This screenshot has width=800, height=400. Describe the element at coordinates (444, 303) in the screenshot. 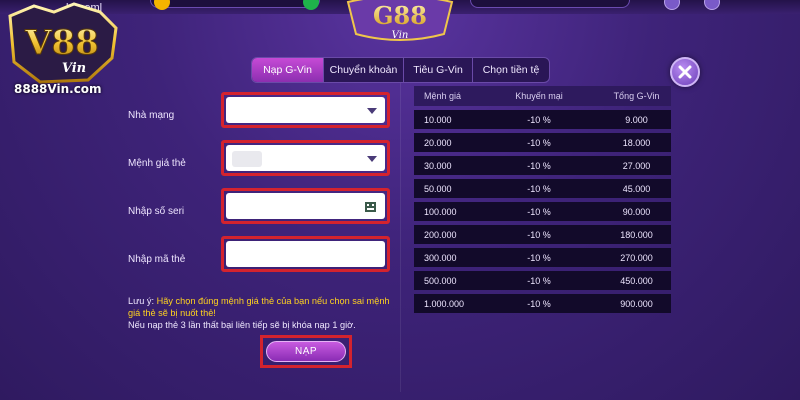

I see `cell-menh-gia: 1.000.000` at that location.